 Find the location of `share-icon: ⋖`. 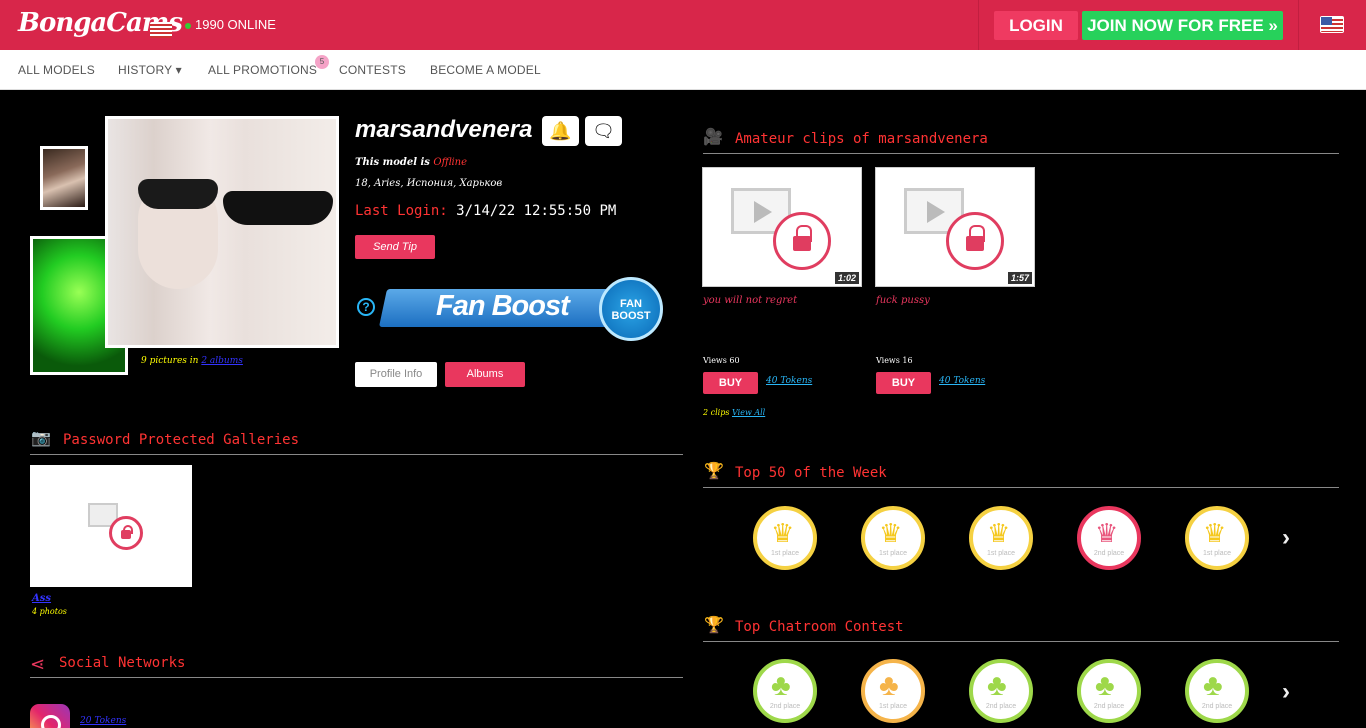

share-icon: ⋖ is located at coordinates (38, 664).